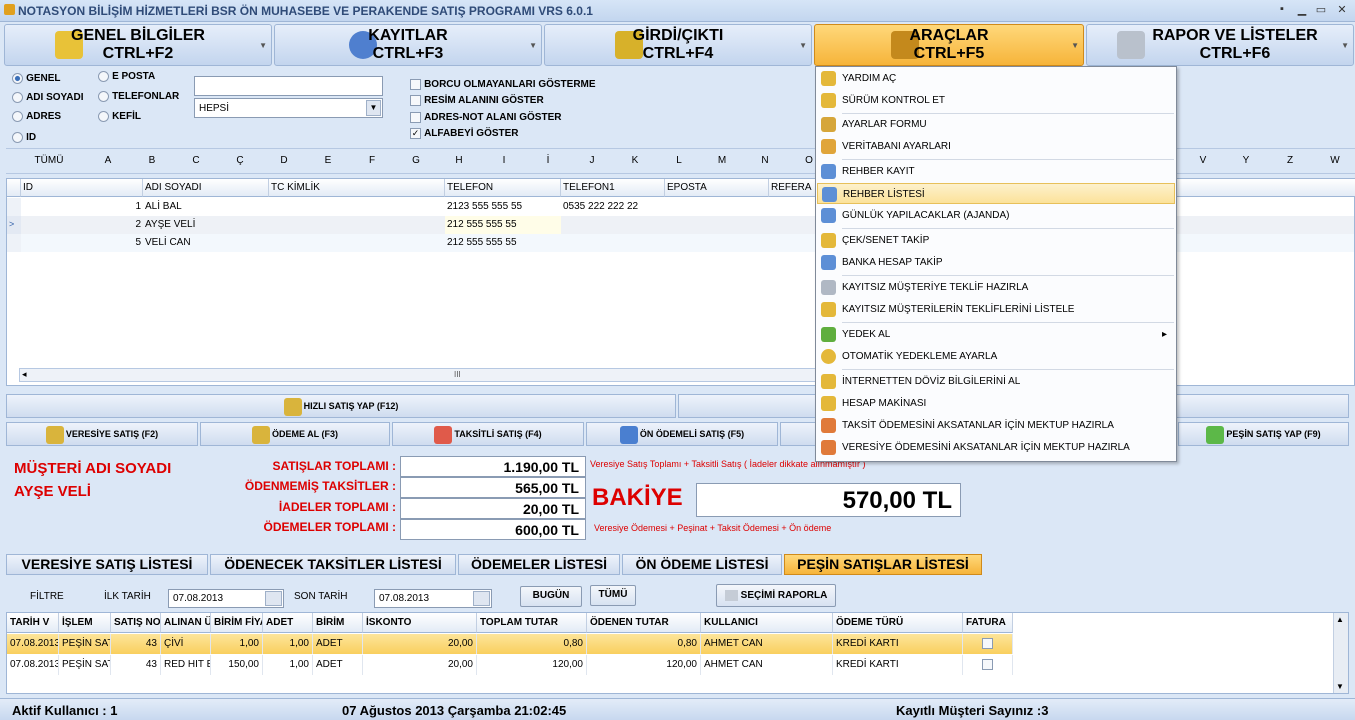 The image size is (1355, 720). Describe the element at coordinates (996, 171) in the screenshot. I see `menu-item-contact-add: REHBER KAYIT` at that location.